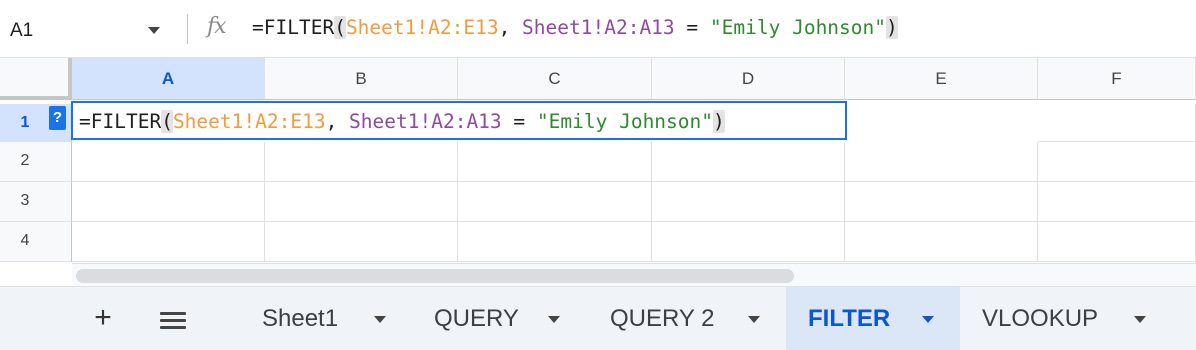  I want to click on column-header-e: E, so click(941, 79).